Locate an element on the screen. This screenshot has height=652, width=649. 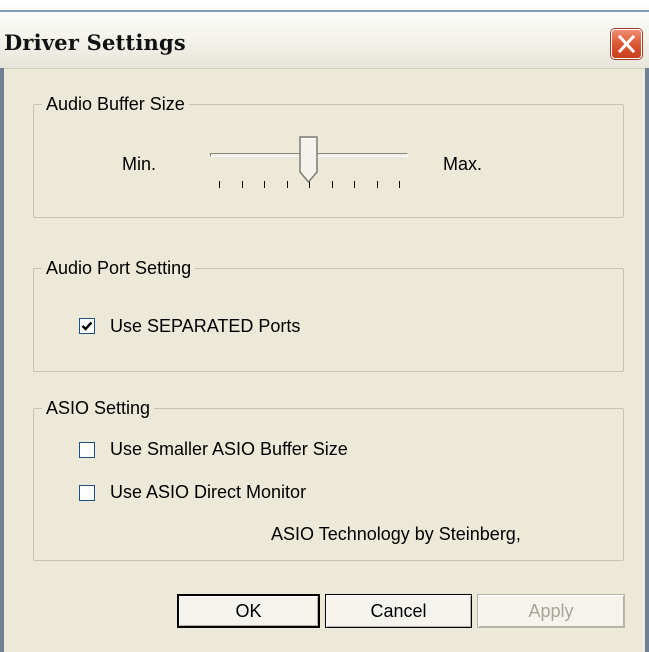
asio-legend: ASIO Setting is located at coordinates (98, 408).